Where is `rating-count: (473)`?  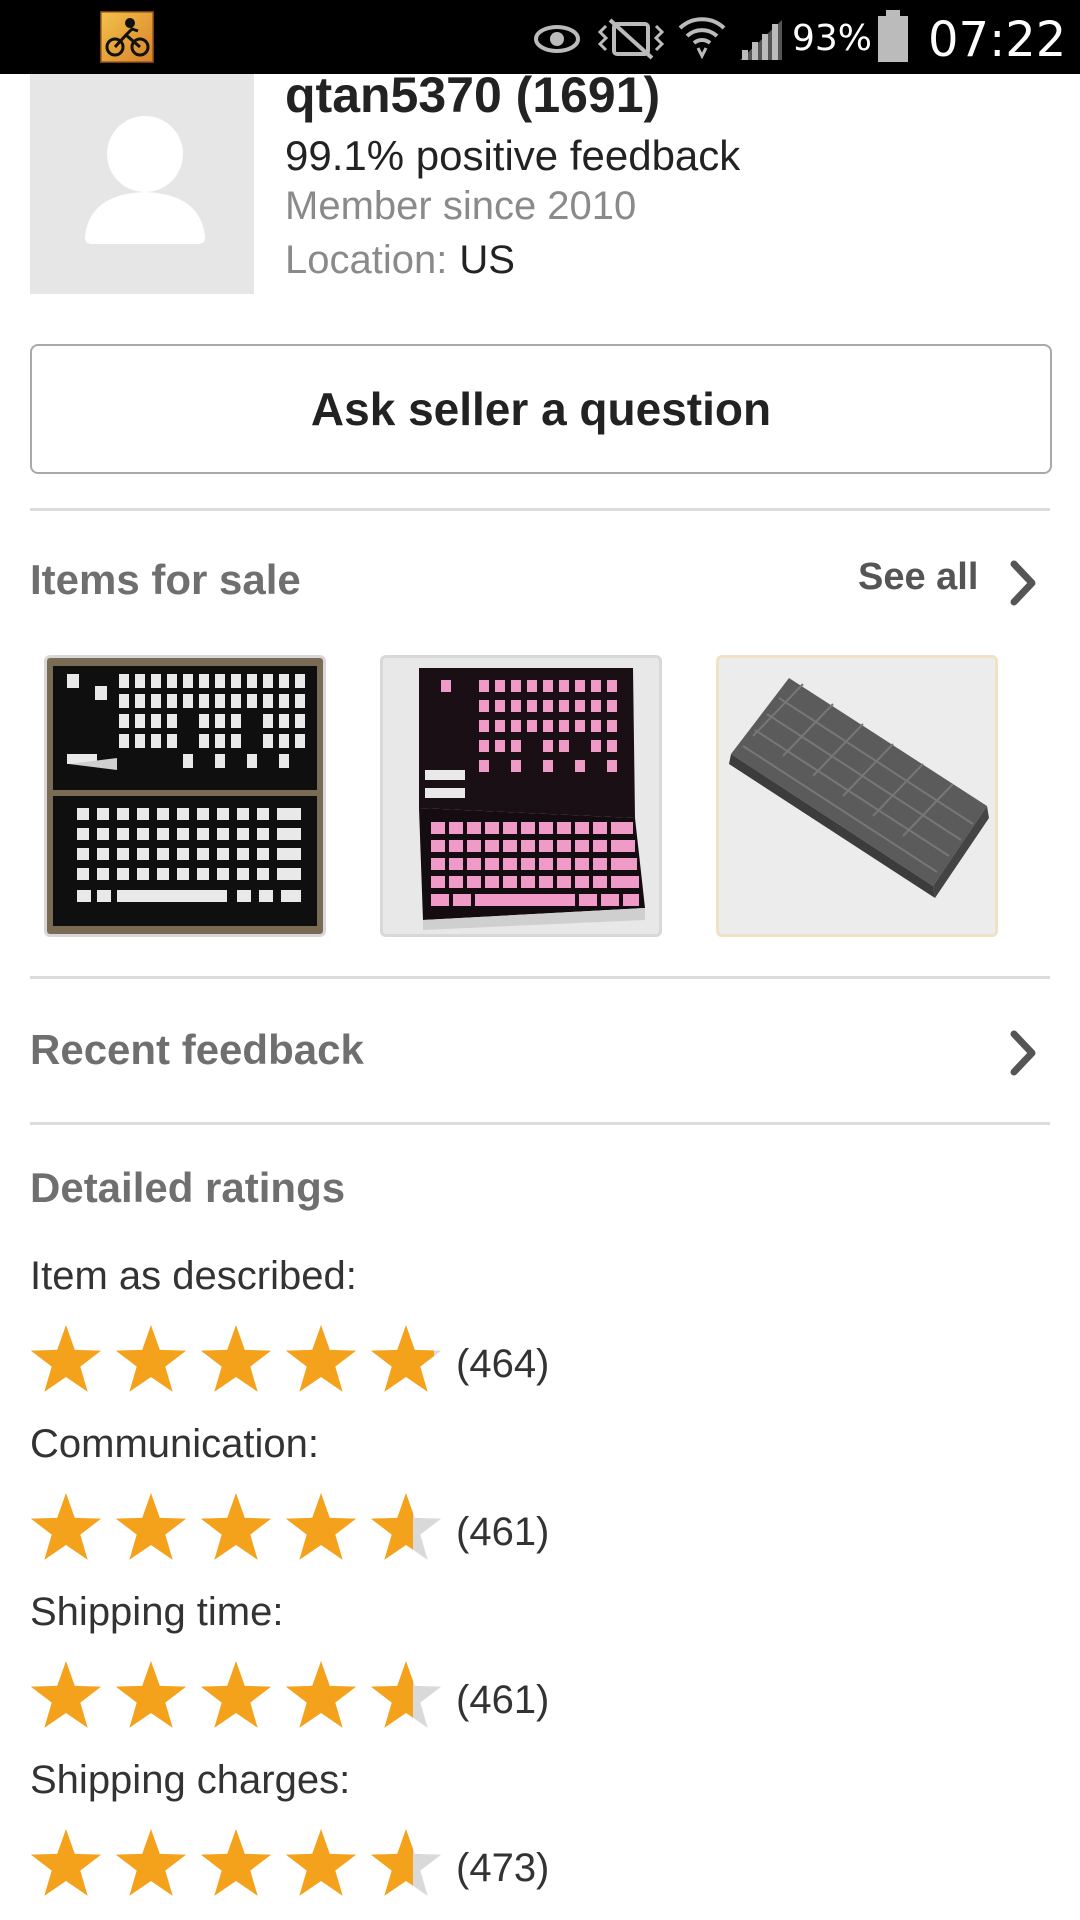 rating-count: (473) is located at coordinates (503, 1868).